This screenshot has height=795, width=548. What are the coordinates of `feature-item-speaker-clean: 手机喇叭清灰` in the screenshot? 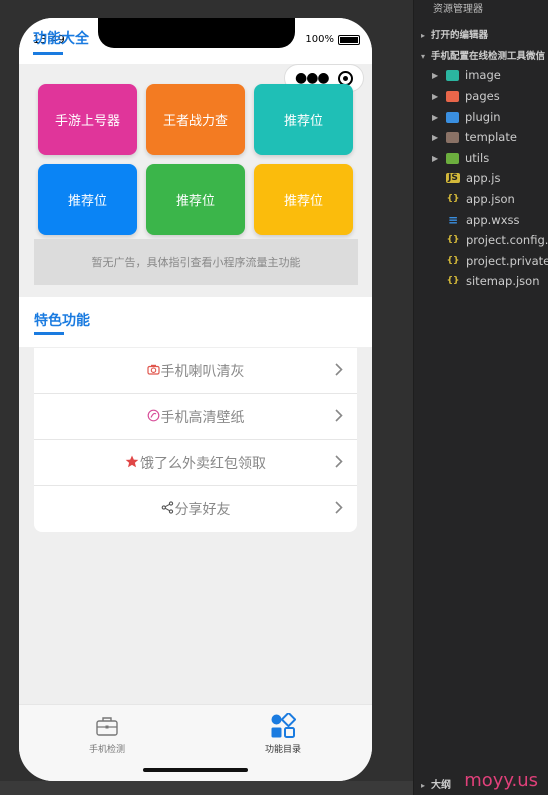 It's located at (195, 371).